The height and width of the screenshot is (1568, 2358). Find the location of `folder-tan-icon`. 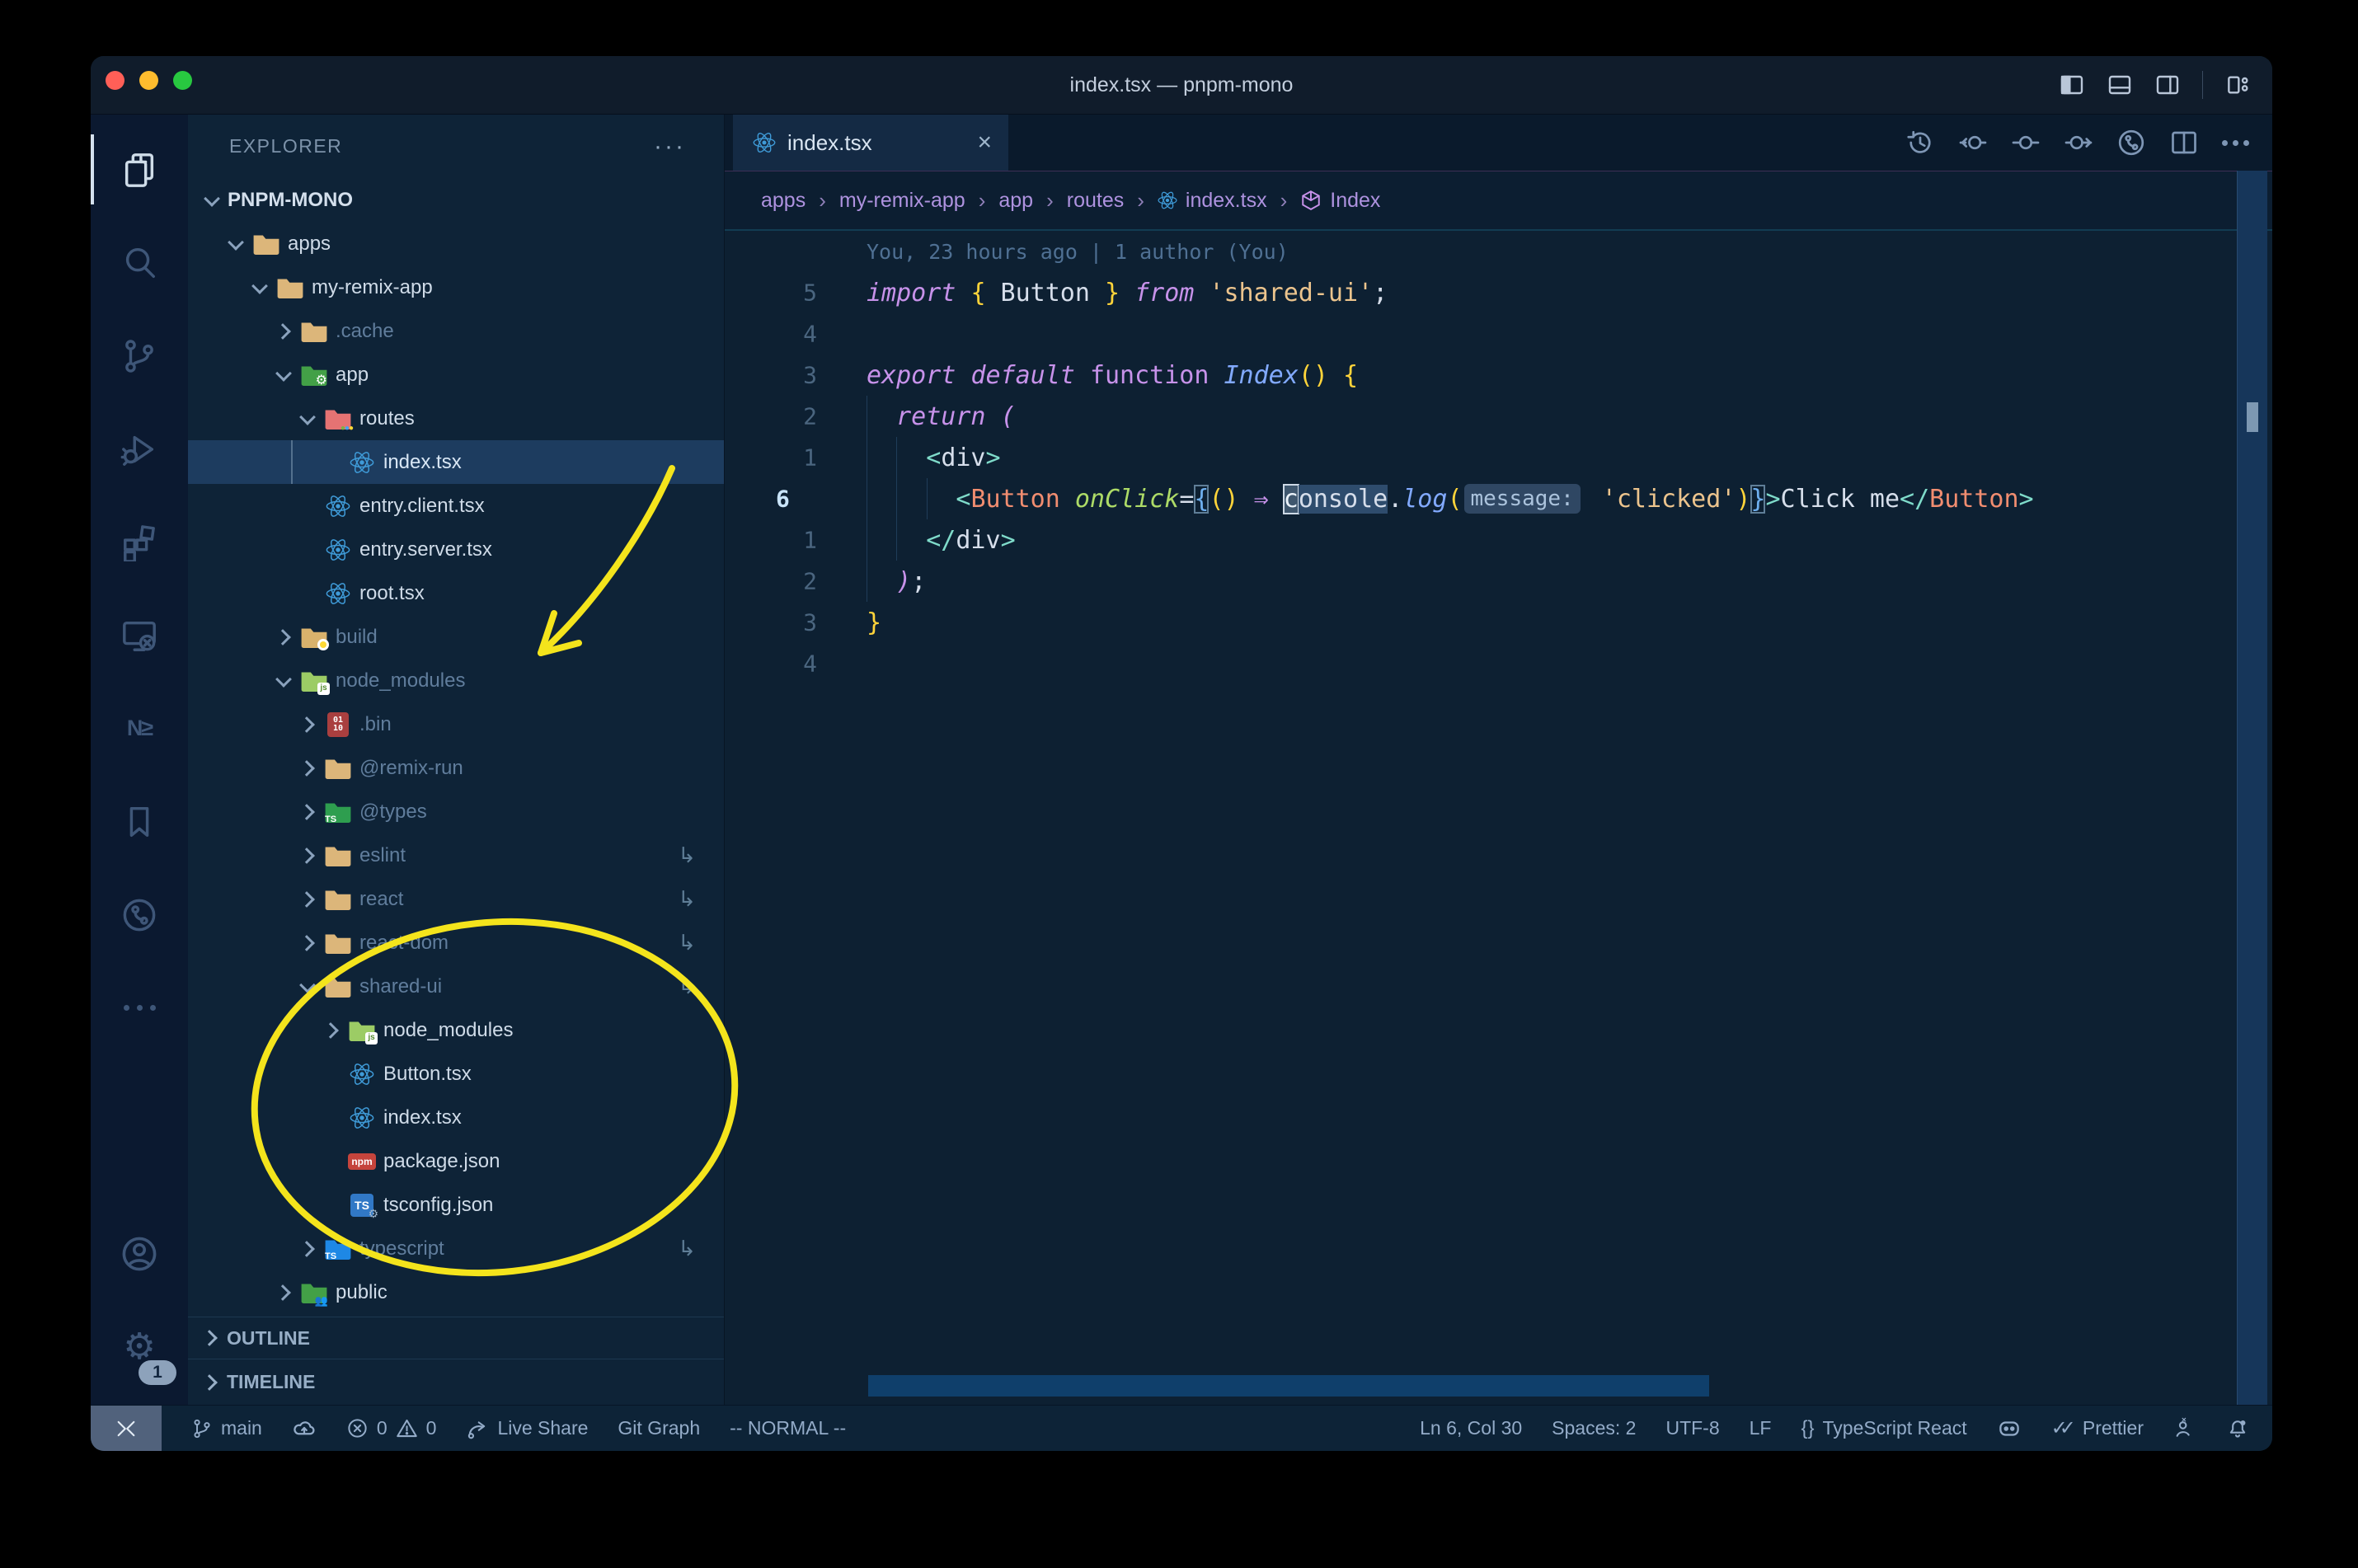

folder-tan-icon is located at coordinates (338, 943).